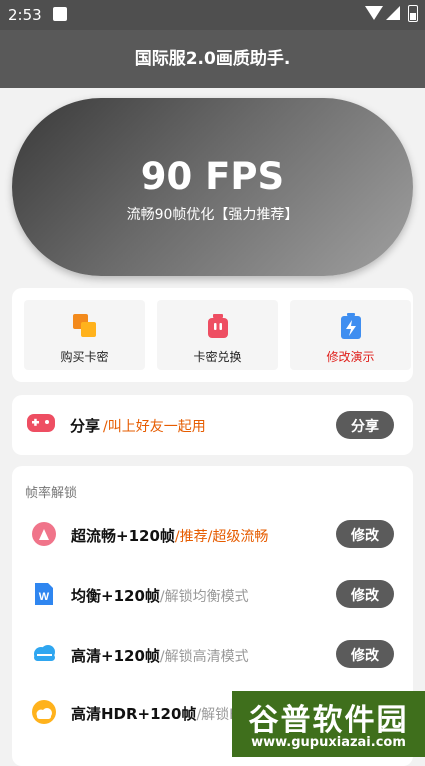 This screenshot has height=766, width=425. What do you see at coordinates (204, 657) in the screenshot?
I see `item-hint: /解锁高清模式` at bounding box center [204, 657].